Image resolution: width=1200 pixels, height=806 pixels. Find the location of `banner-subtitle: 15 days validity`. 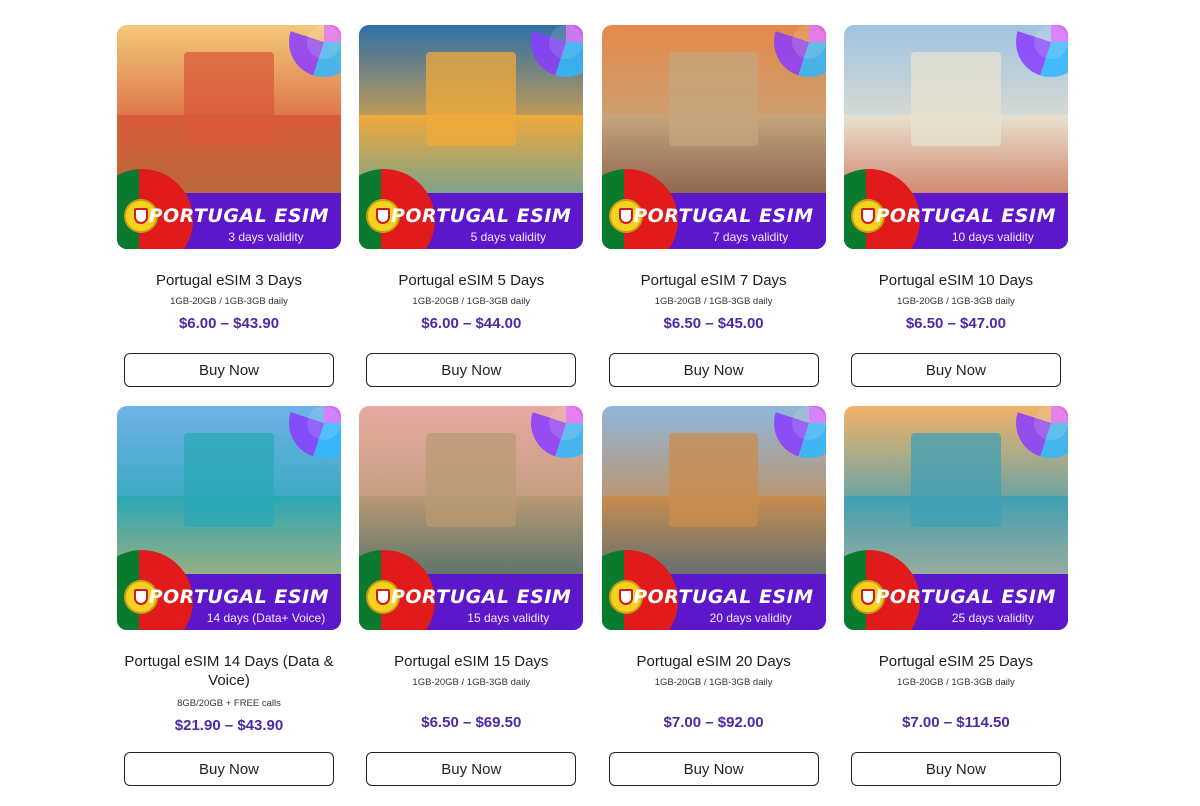

banner-subtitle: 15 days validity is located at coordinates (508, 618).